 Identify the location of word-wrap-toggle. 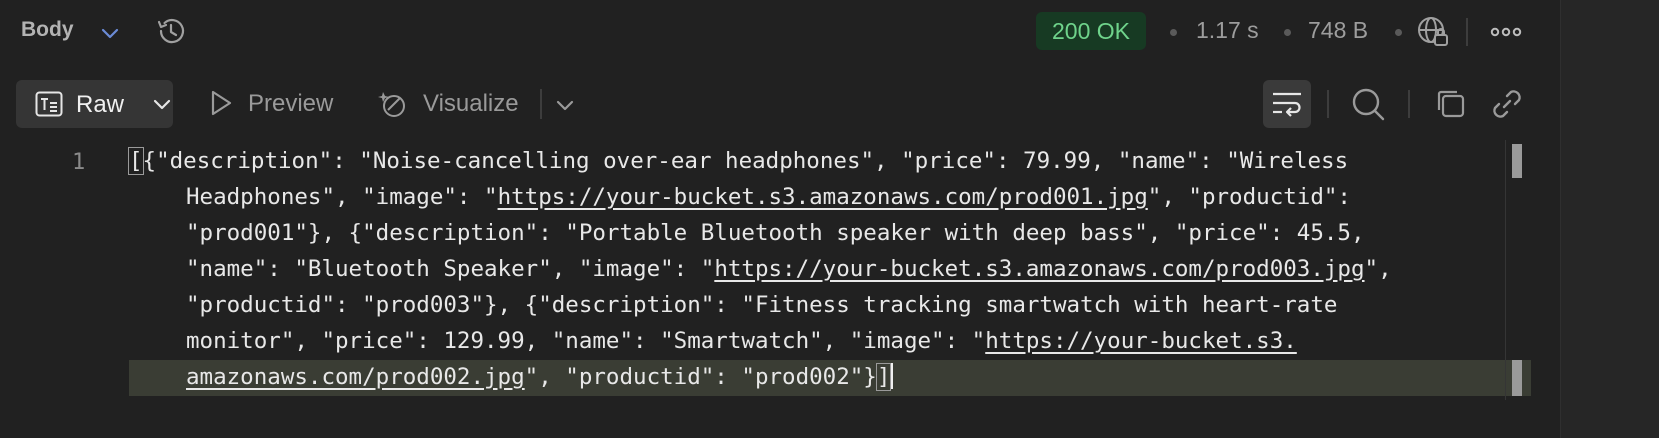
(1287, 104).